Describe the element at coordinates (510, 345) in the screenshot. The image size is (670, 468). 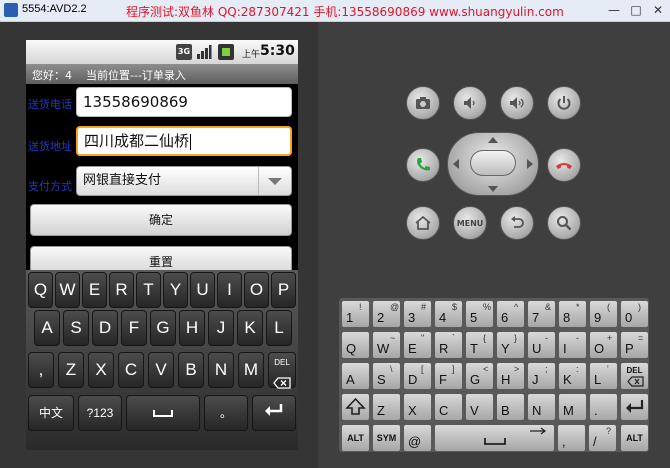
I see `hw-key-1-5: Y}` at that location.